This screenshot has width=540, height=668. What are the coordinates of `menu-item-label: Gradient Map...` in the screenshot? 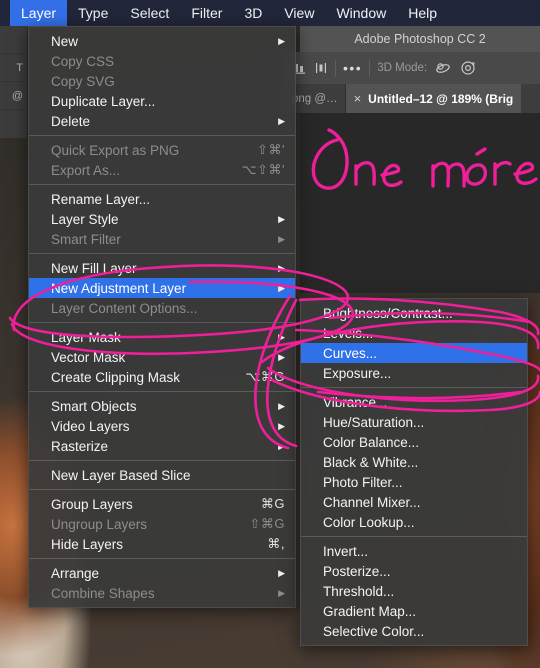 It's located at (370, 611).